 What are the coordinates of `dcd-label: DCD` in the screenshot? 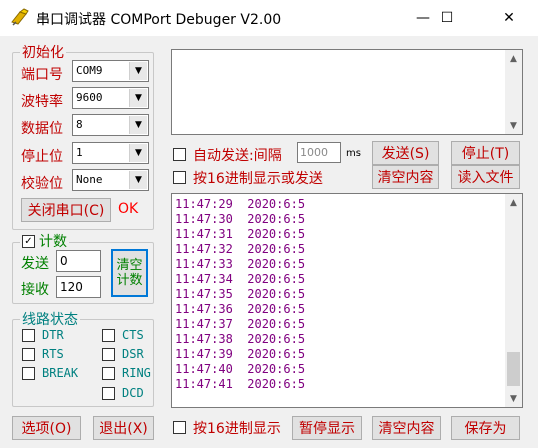 It's located at (133, 393).